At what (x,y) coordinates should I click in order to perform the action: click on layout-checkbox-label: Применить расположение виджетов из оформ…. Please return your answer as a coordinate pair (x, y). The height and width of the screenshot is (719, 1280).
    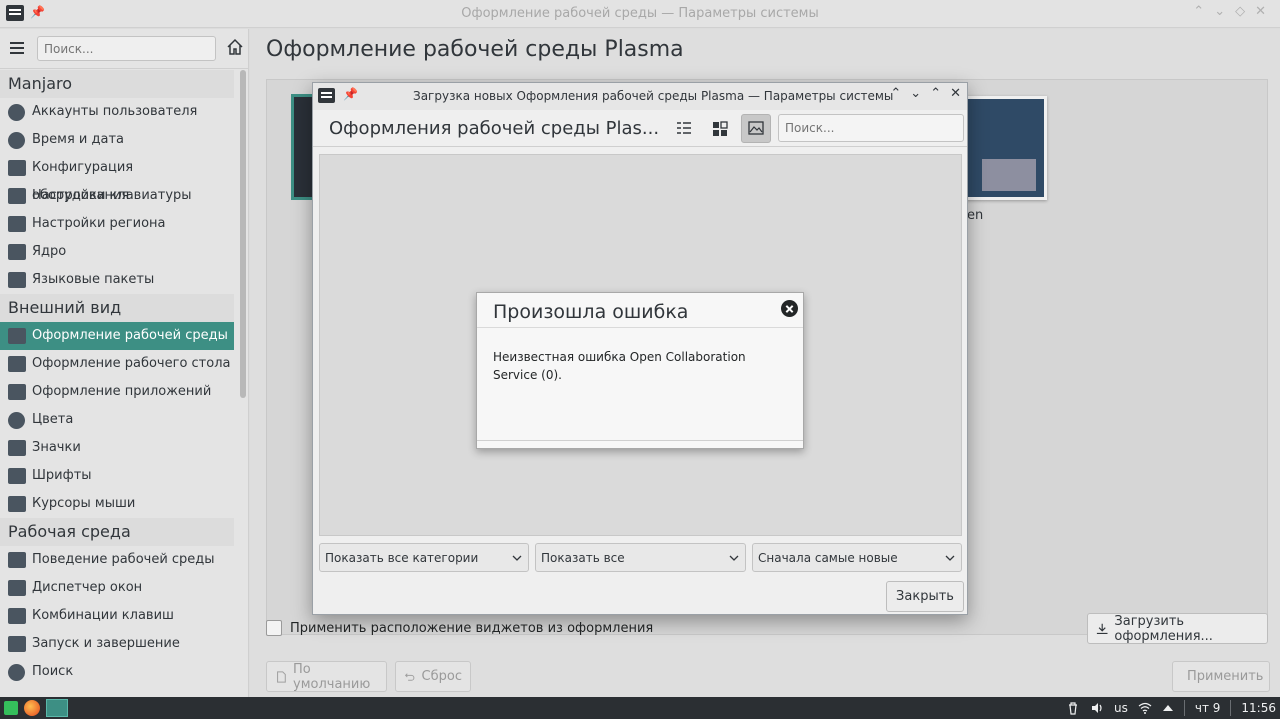
    Looking at the image, I should click on (472, 628).